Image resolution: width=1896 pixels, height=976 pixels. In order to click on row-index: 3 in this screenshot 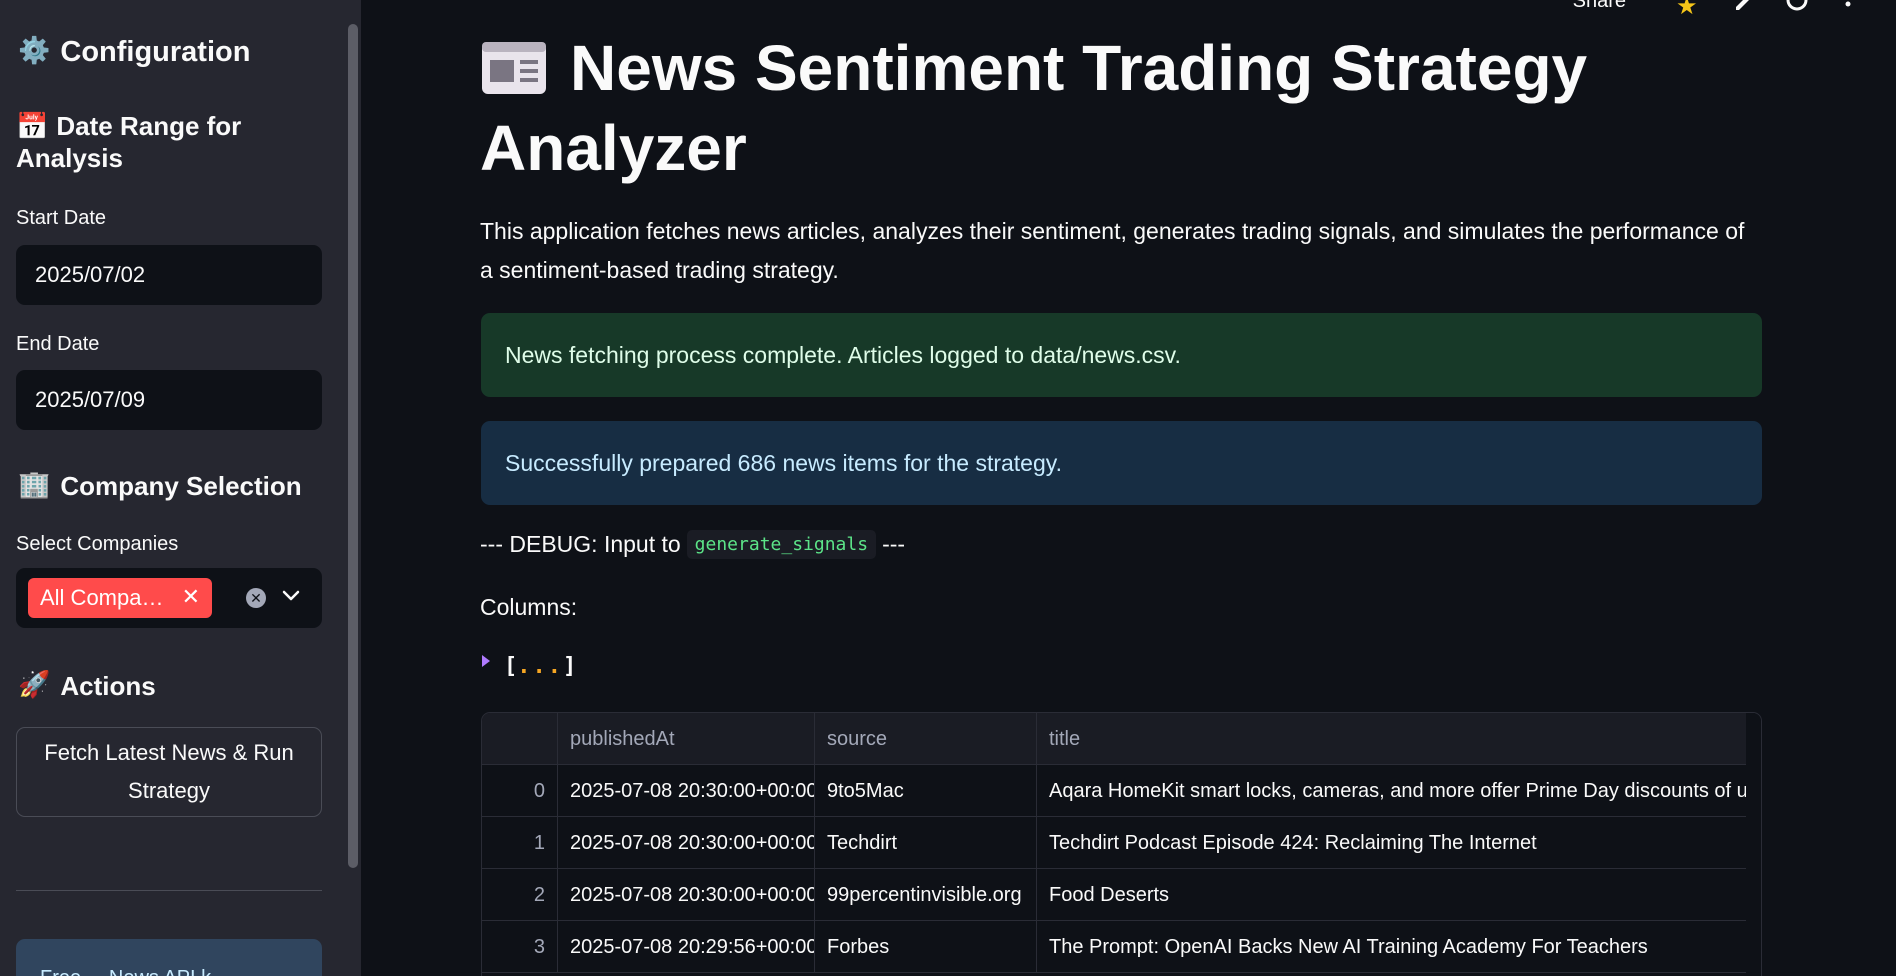, I will do `click(520, 947)`.